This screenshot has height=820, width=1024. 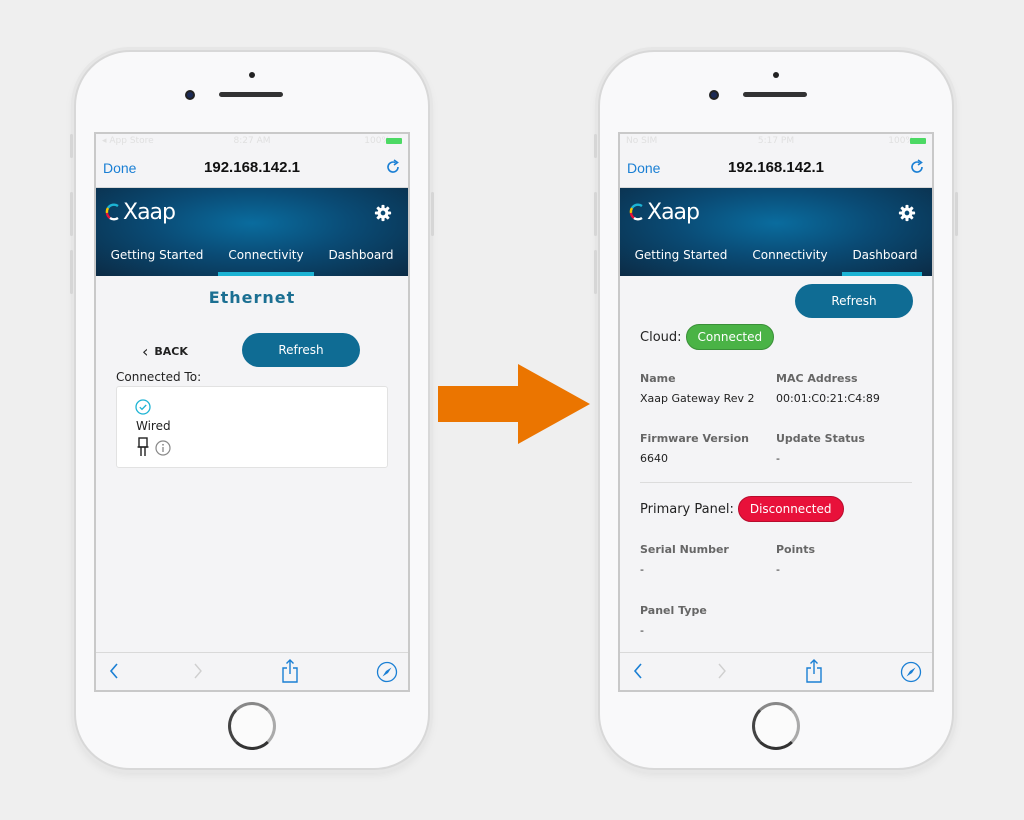 I want to click on update-status-value: -, so click(x=778, y=458).